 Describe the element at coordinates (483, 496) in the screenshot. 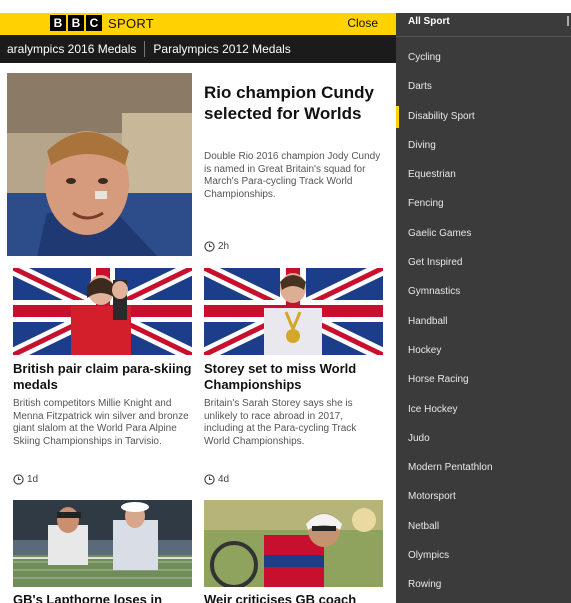

I see `sidebar-item-motorsport: Motorsport` at that location.